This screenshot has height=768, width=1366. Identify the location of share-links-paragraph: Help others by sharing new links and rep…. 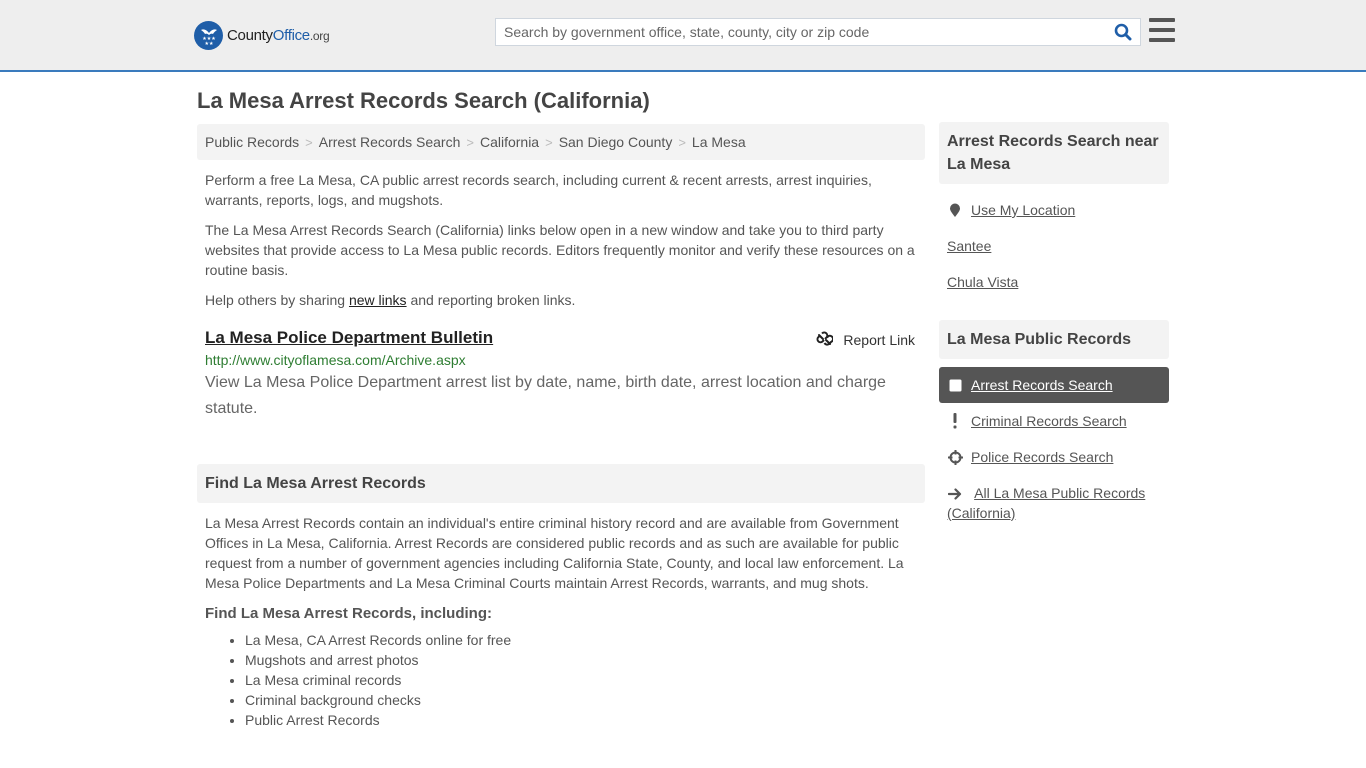
(561, 300).